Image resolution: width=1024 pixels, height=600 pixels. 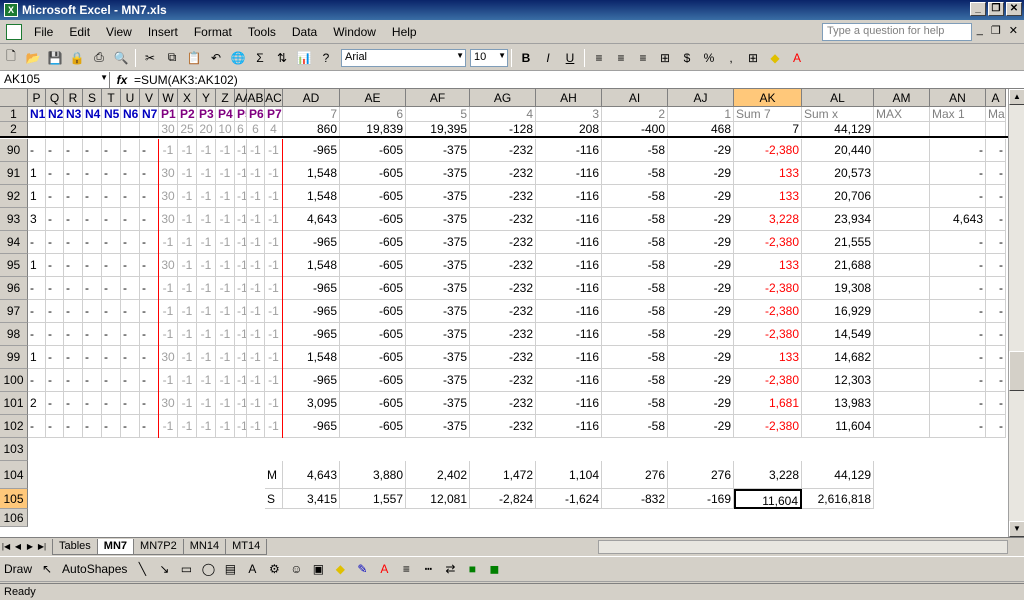 I want to click on row-header: 104, so click(x=14, y=475).